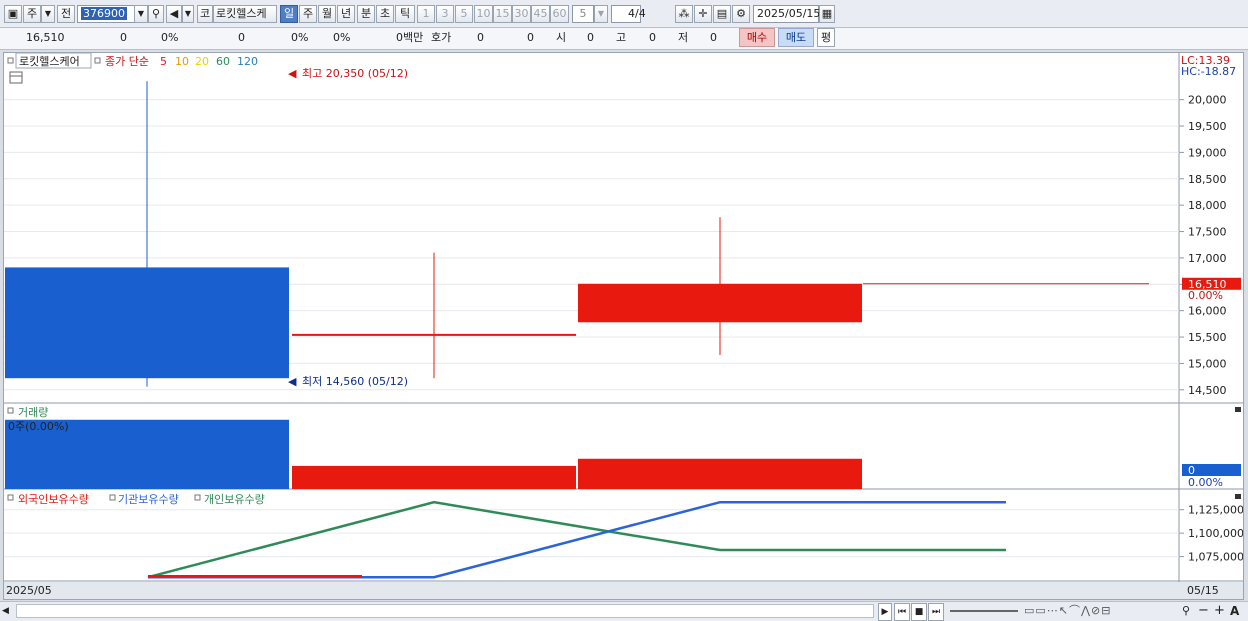 The image size is (1248, 621). What do you see at coordinates (741, 14) in the screenshot?
I see `settings-gear-icon: ⚙` at bounding box center [741, 14].